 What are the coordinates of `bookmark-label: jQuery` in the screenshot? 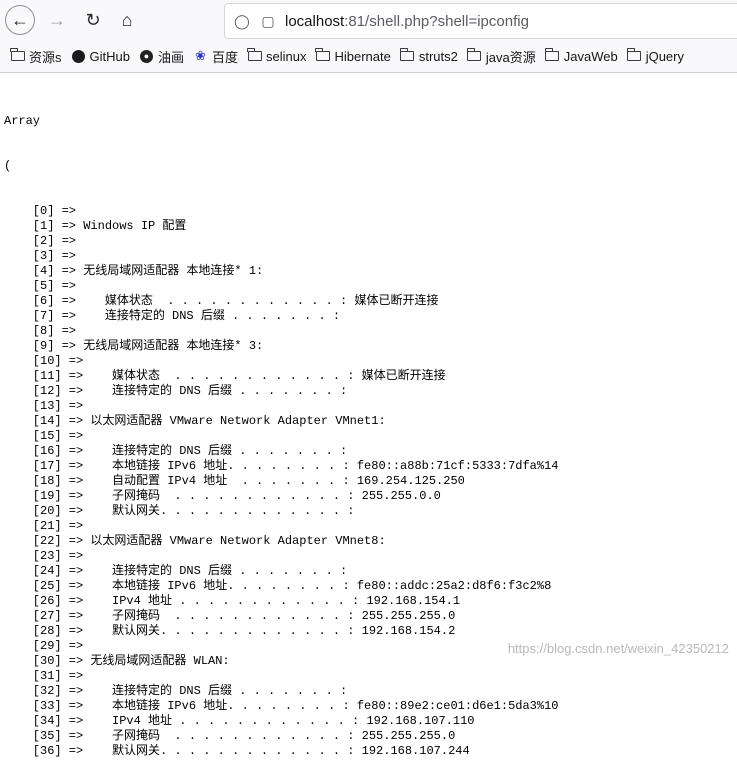 It's located at (664, 56).